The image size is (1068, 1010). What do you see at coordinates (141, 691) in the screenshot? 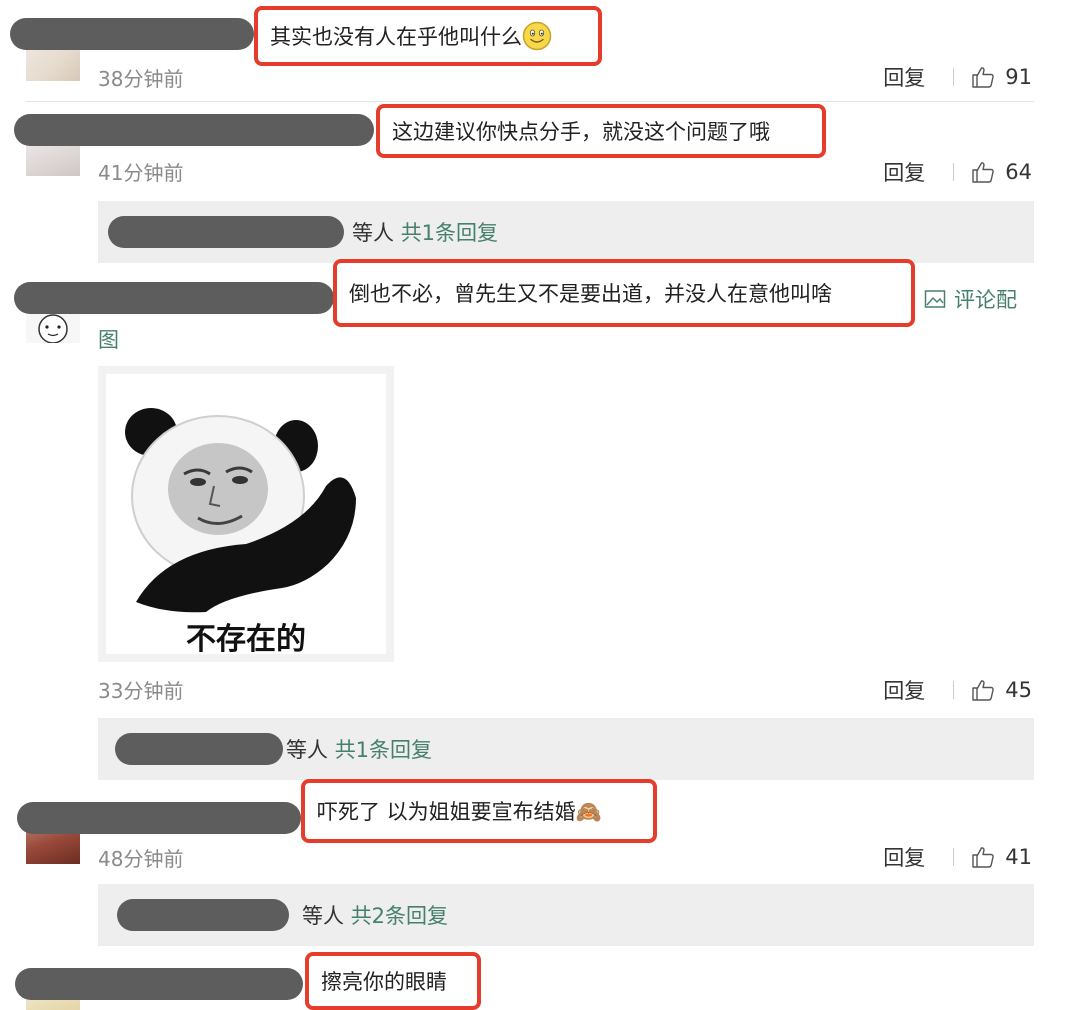
I see `comment-time: 33分钟前` at bounding box center [141, 691].